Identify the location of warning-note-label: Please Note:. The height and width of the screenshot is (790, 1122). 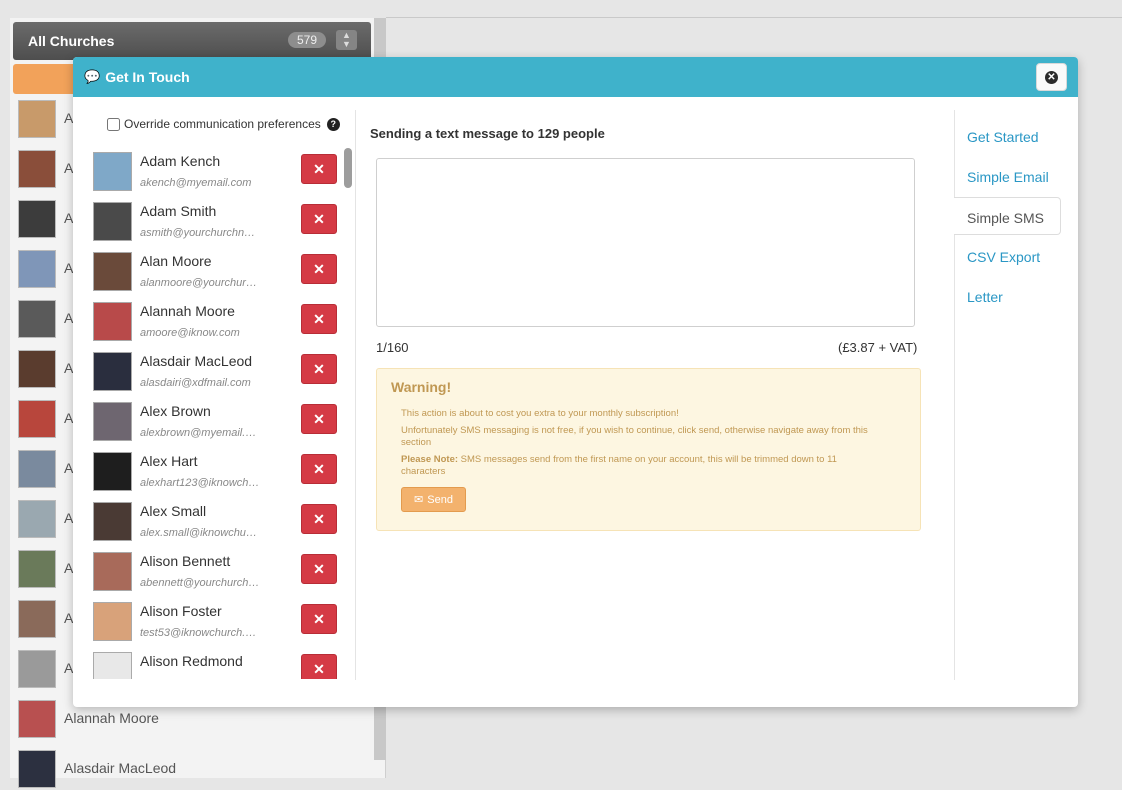
(430, 459).